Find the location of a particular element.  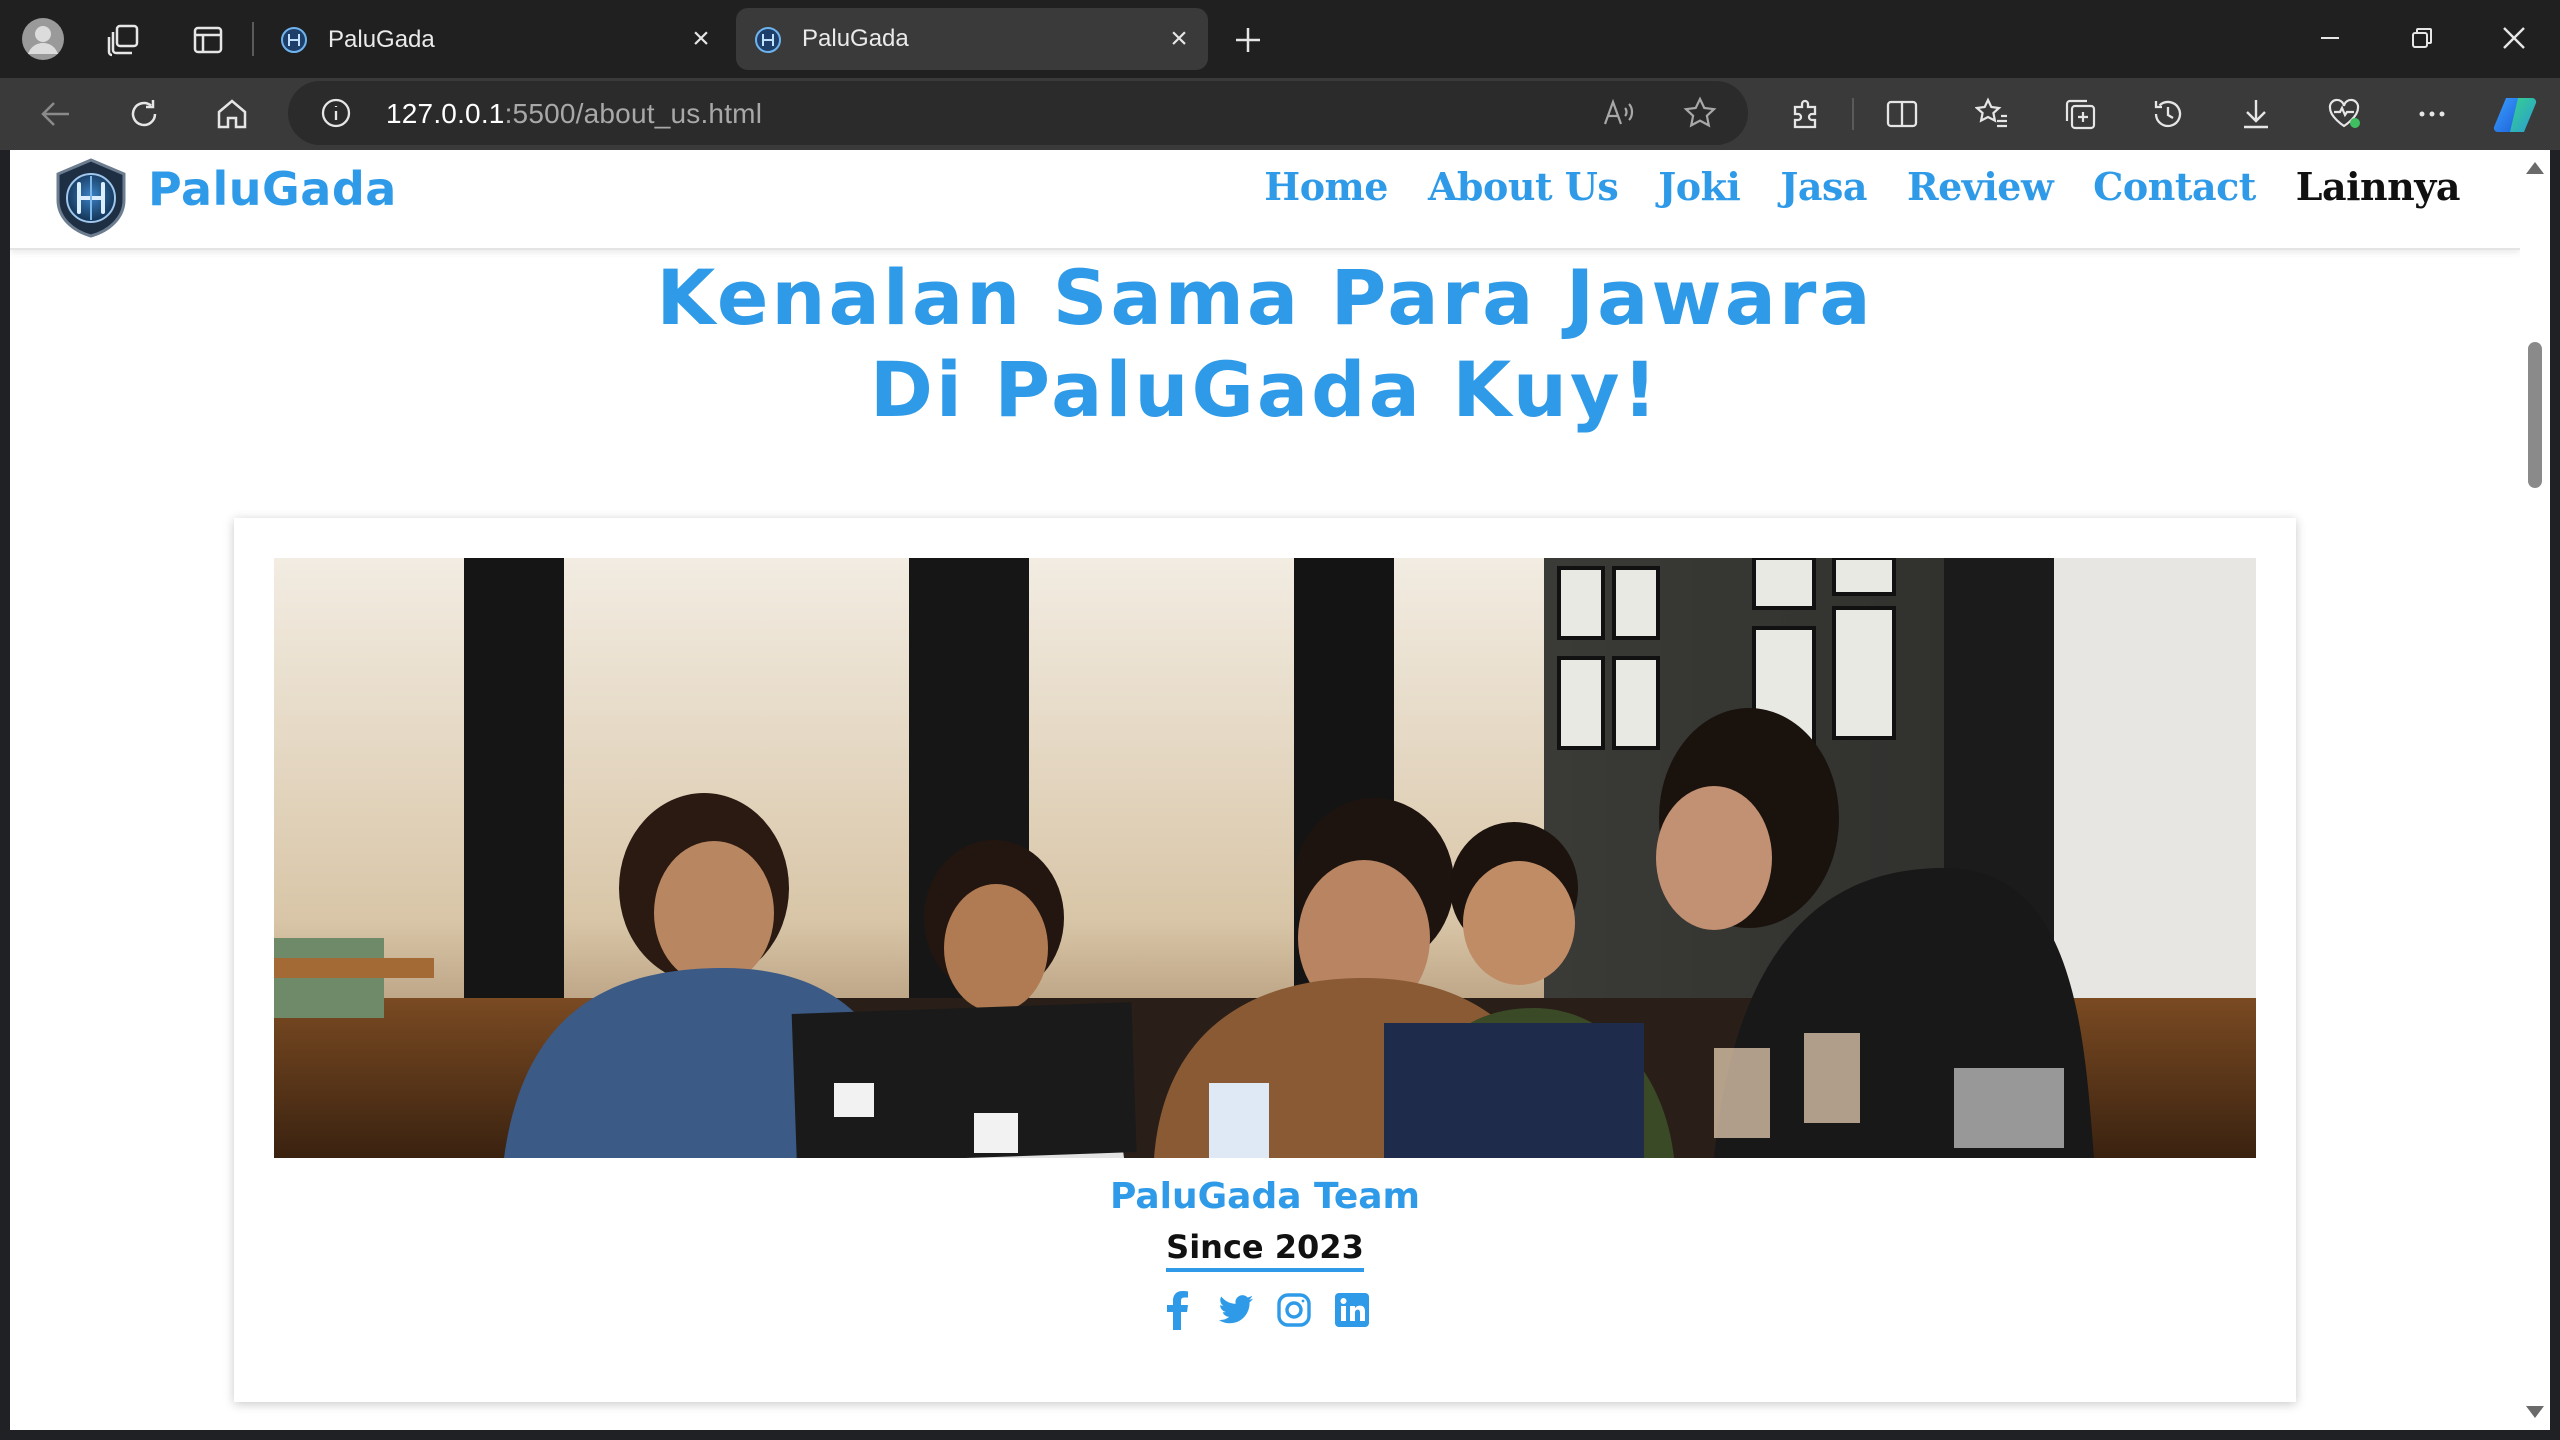

team-name: PaluGada Team is located at coordinates (1265, 1196).